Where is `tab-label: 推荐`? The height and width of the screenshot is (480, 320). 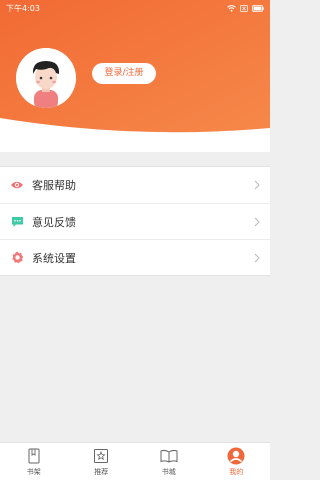 tab-label: 推荐 is located at coordinates (101, 471).